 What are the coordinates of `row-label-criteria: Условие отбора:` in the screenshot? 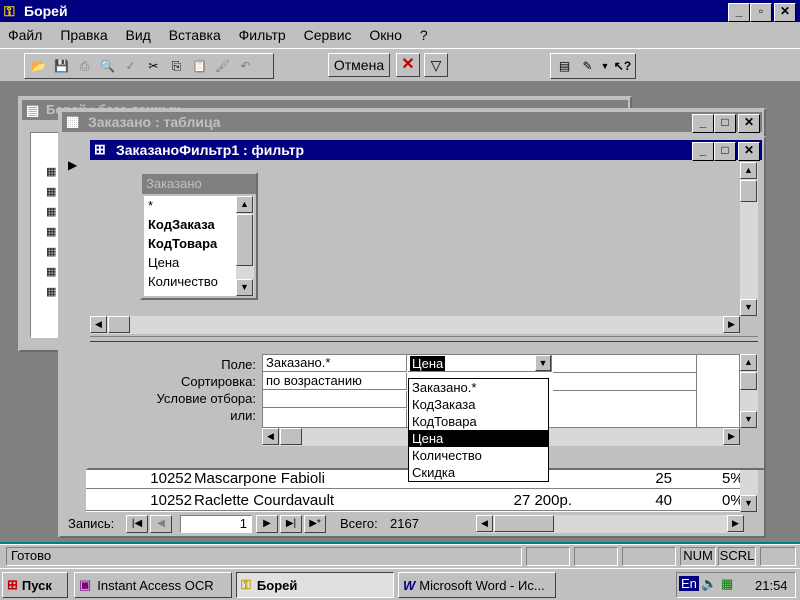 It's located at (206, 398).